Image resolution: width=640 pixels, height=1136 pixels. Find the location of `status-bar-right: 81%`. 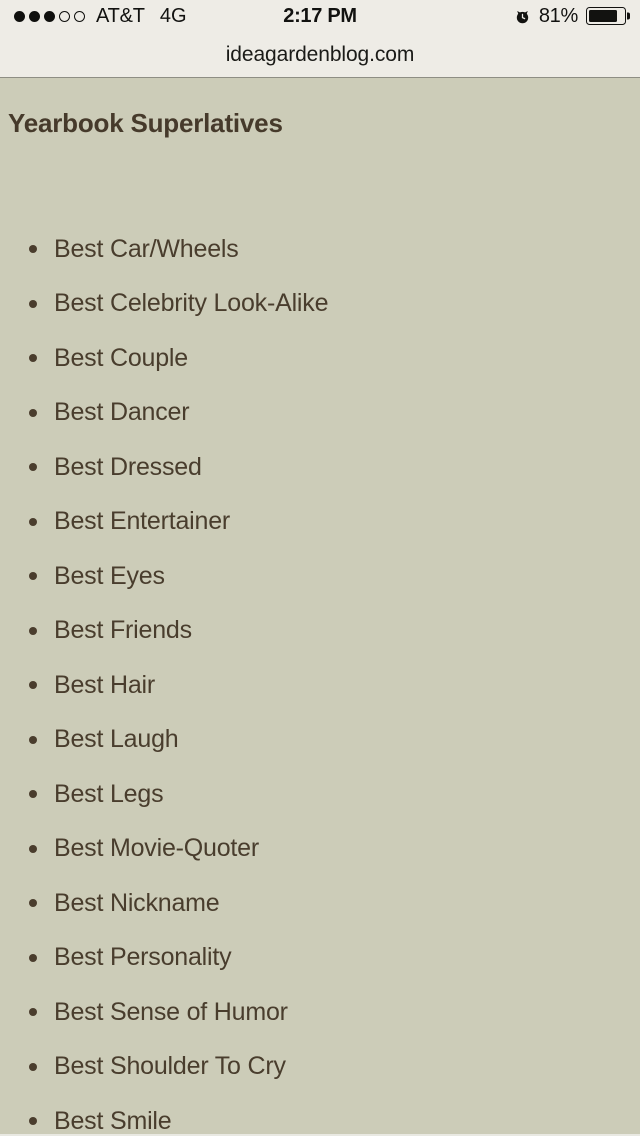

status-bar-right: 81% is located at coordinates (570, 16).